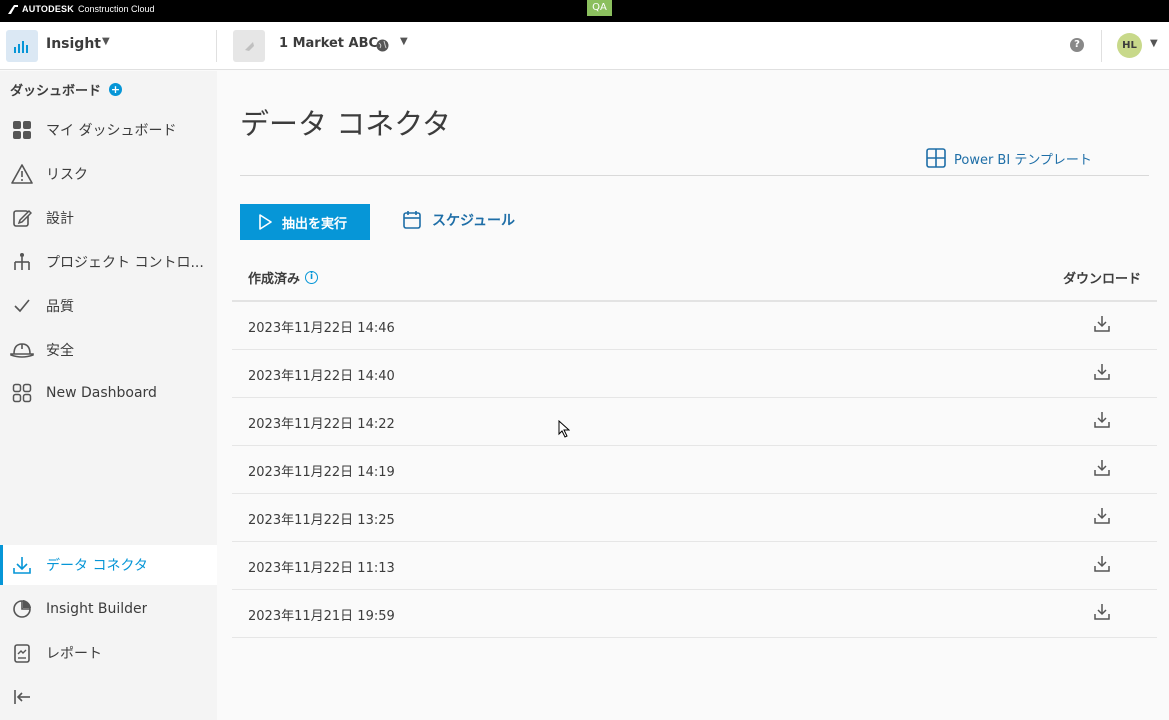 This screenshot has width=1169, height=720. What do you see at coordinates (1154, 43) in the screenshot?
I see `user-menu-chevron-icon: ▼` at bounding box center [1154, 43].